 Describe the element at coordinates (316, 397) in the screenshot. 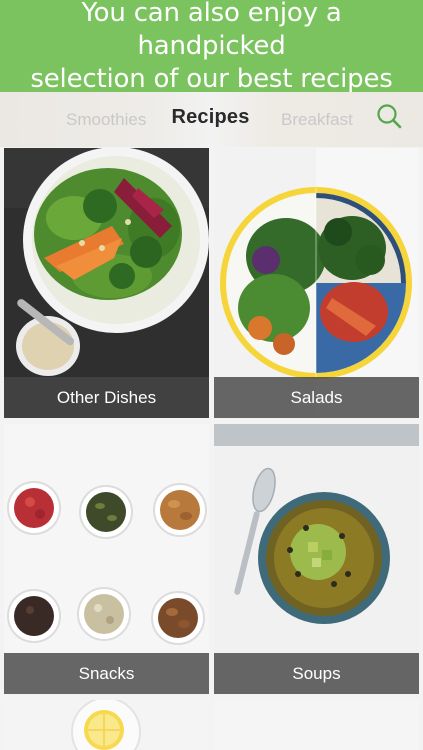

I see `category-label: Salads` at that location.